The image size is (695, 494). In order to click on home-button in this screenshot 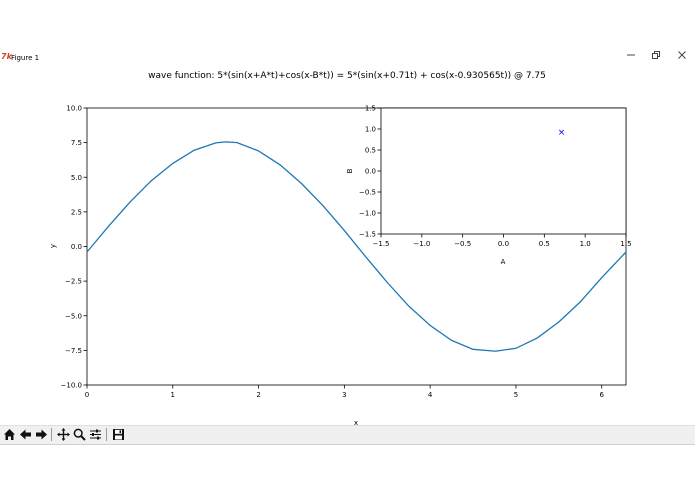, I will do `click(9, 434)`.